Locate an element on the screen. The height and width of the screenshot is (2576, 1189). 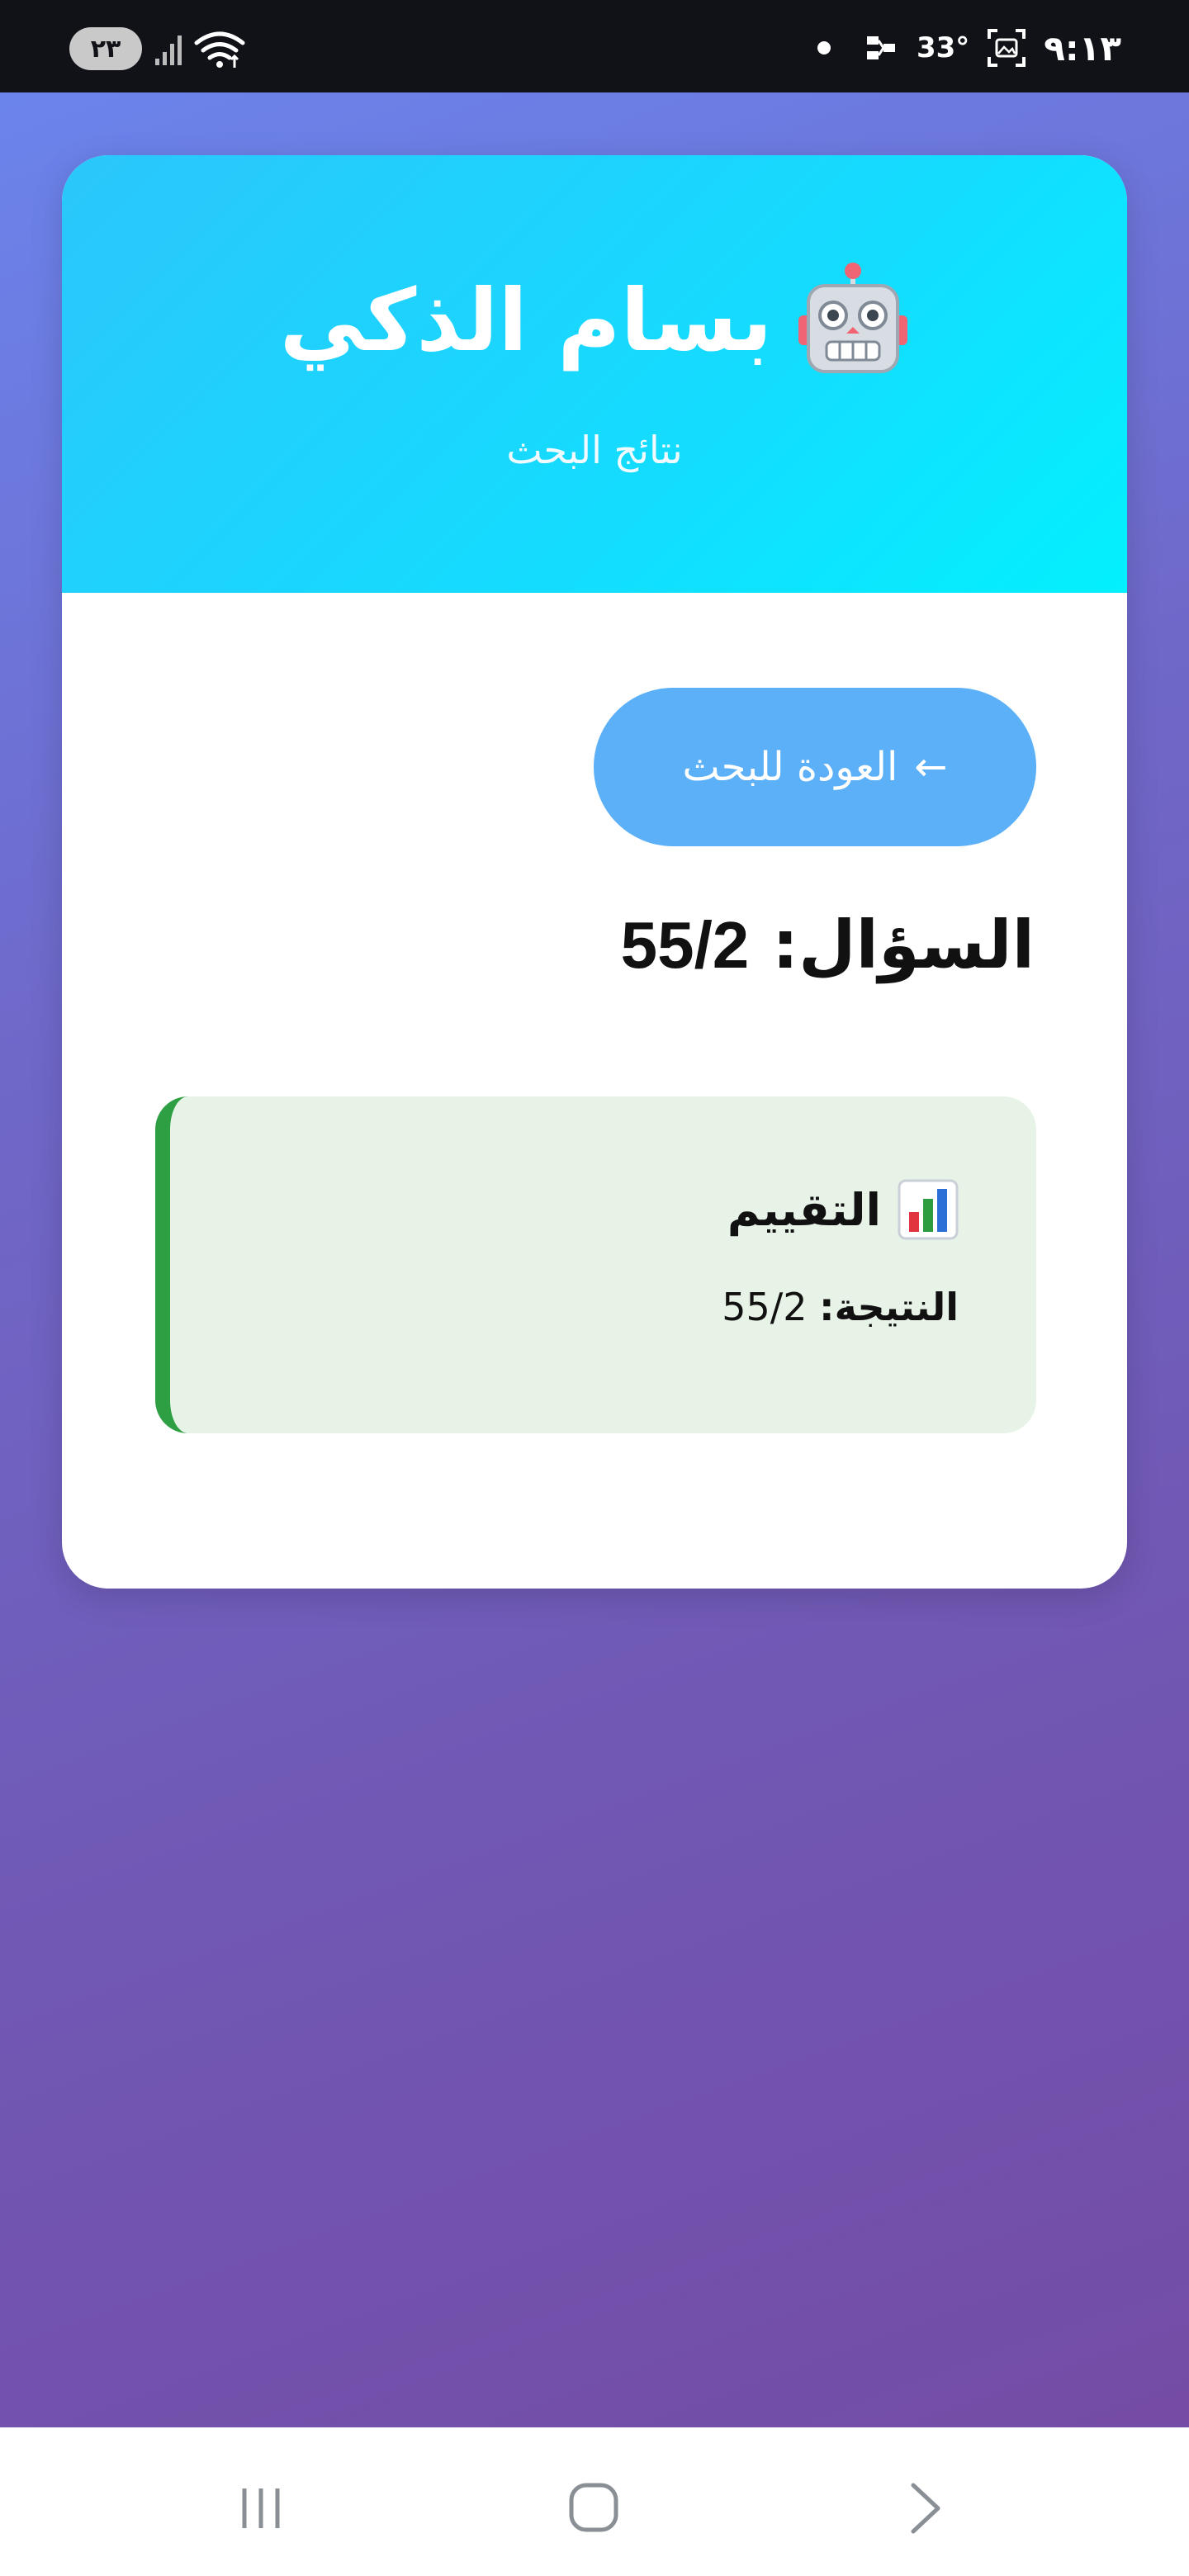
status-bar: ٢٣ 33° ٩:١٣ is located at coordinates (594, 46).